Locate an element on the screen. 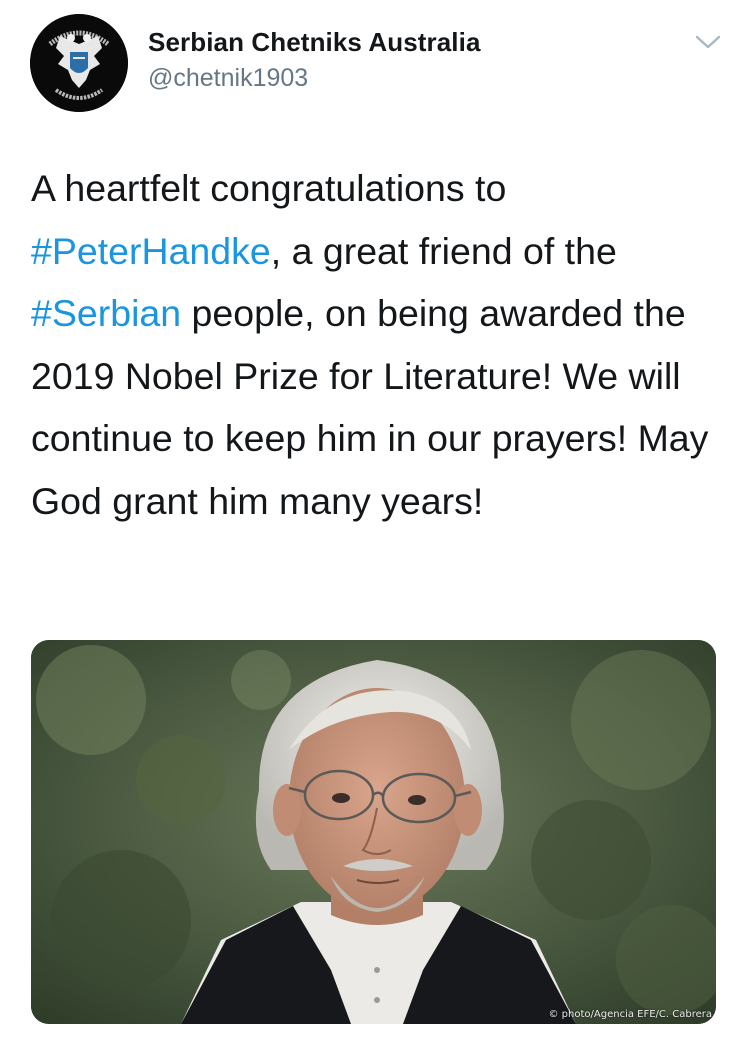 This screenshot has height=1057, width=733. hashtag-serbian-link: #Serbian is located at coordinates (106, 313).